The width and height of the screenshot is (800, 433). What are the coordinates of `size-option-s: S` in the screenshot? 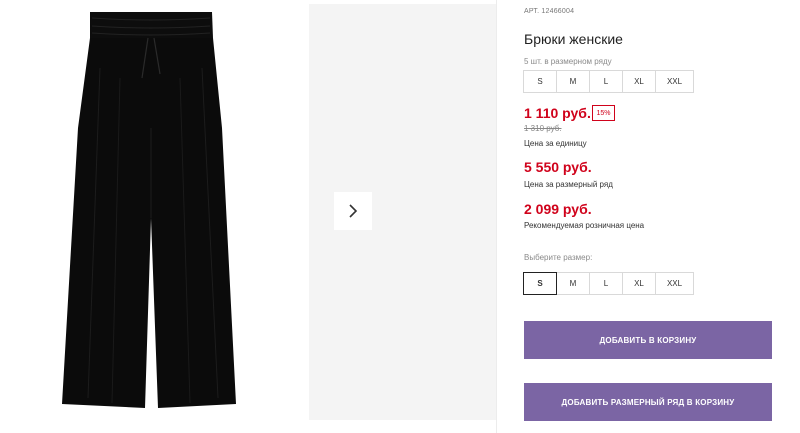 It's located at (540, 283).